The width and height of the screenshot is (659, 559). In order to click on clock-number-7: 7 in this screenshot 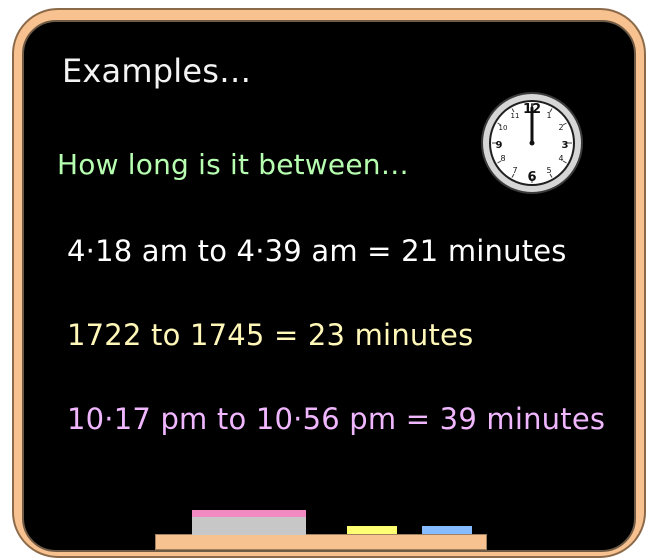, I will do `click(514, 170)`.